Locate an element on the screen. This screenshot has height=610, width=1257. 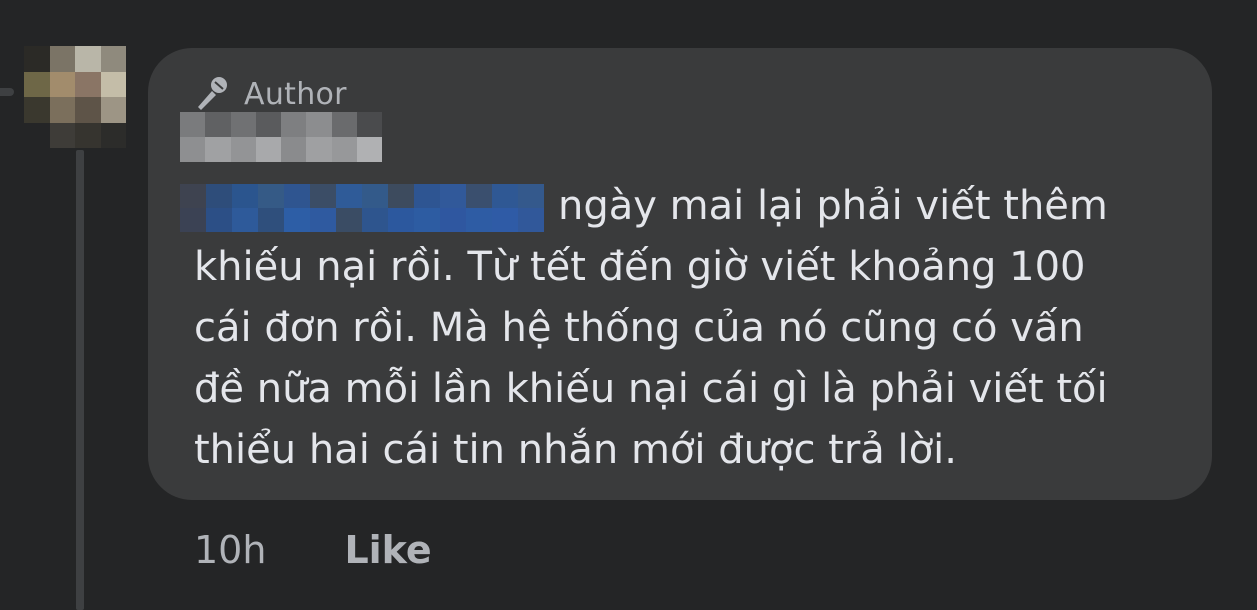
thread-line is located at coordinates (80, 380).